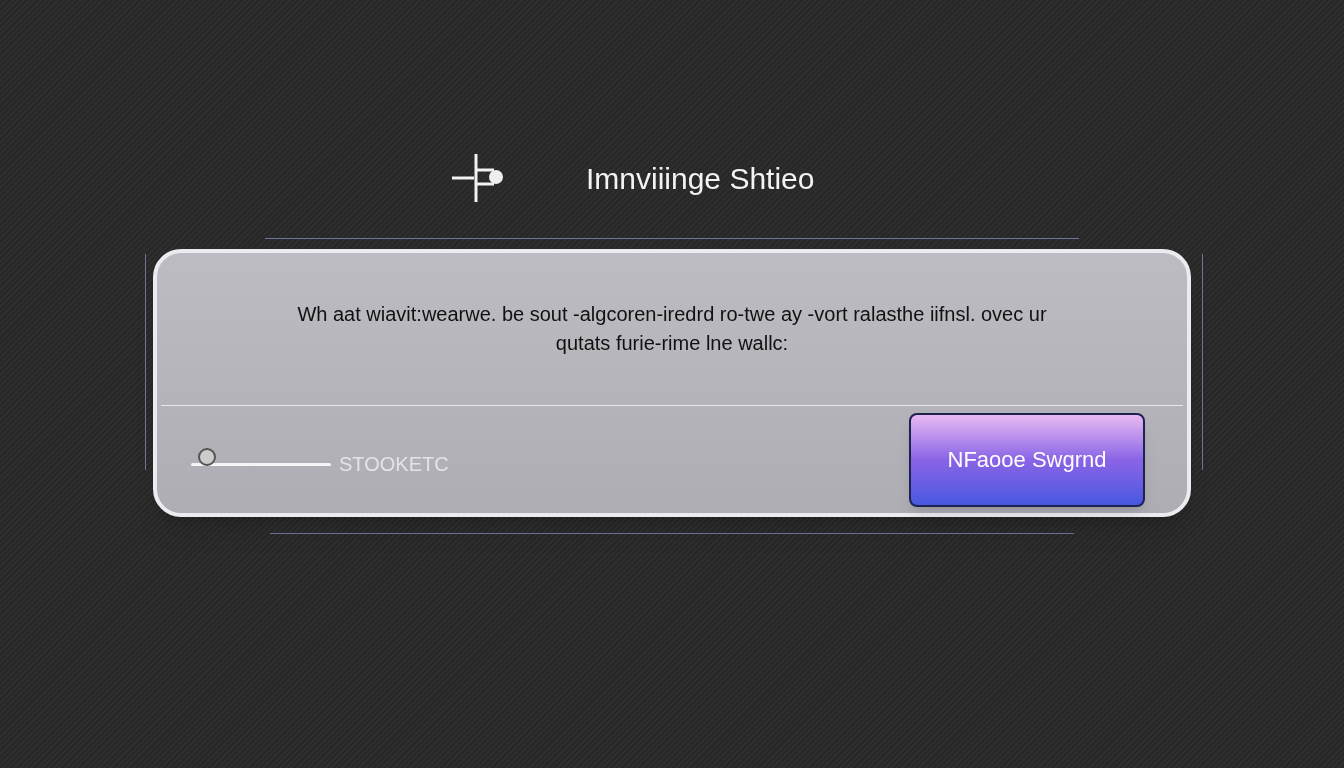 Image resolution: width=1344 pixels, height=768 pixels. I want to click on confirm-button: NFaooe Swgrnd, so click(1027, 459).